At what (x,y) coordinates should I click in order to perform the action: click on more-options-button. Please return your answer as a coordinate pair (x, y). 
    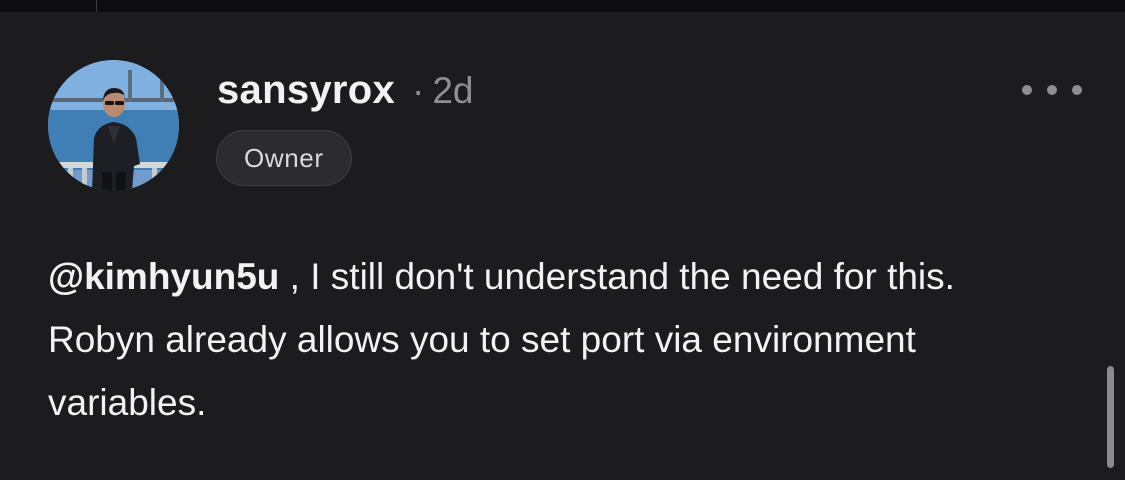
    Looking at the image, I should click on (1052, 90).